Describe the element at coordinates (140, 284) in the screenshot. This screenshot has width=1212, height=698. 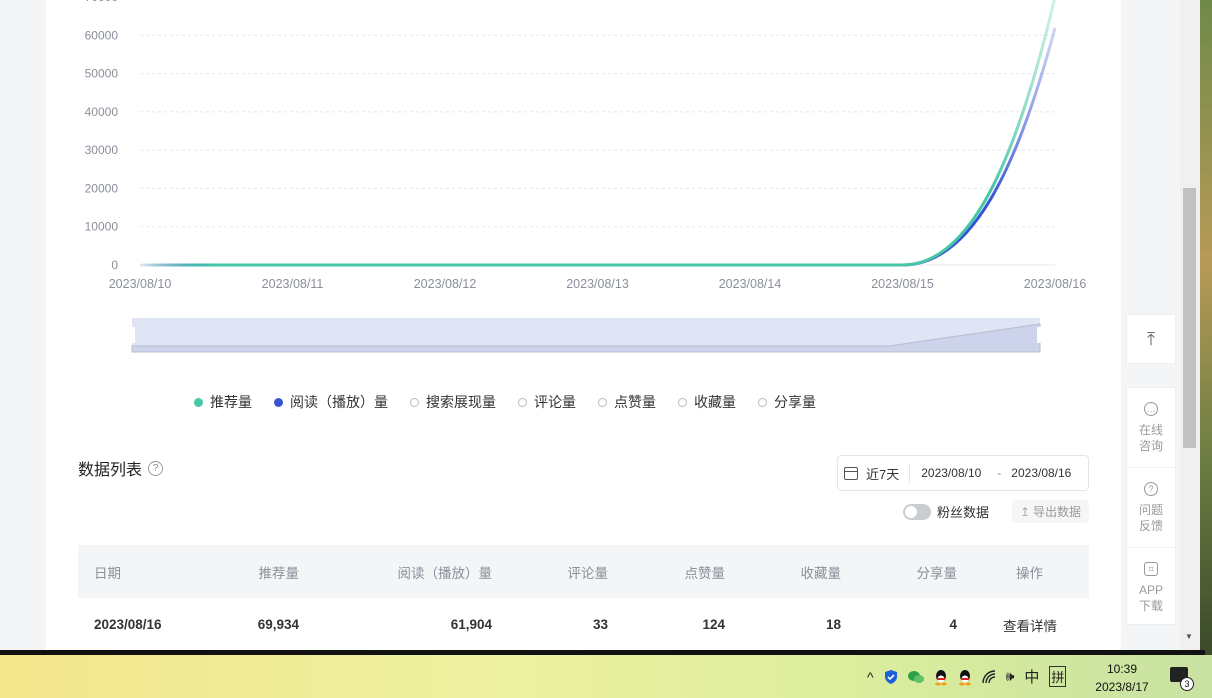
I see `x-tick-label: 2023/08/10` at that location.